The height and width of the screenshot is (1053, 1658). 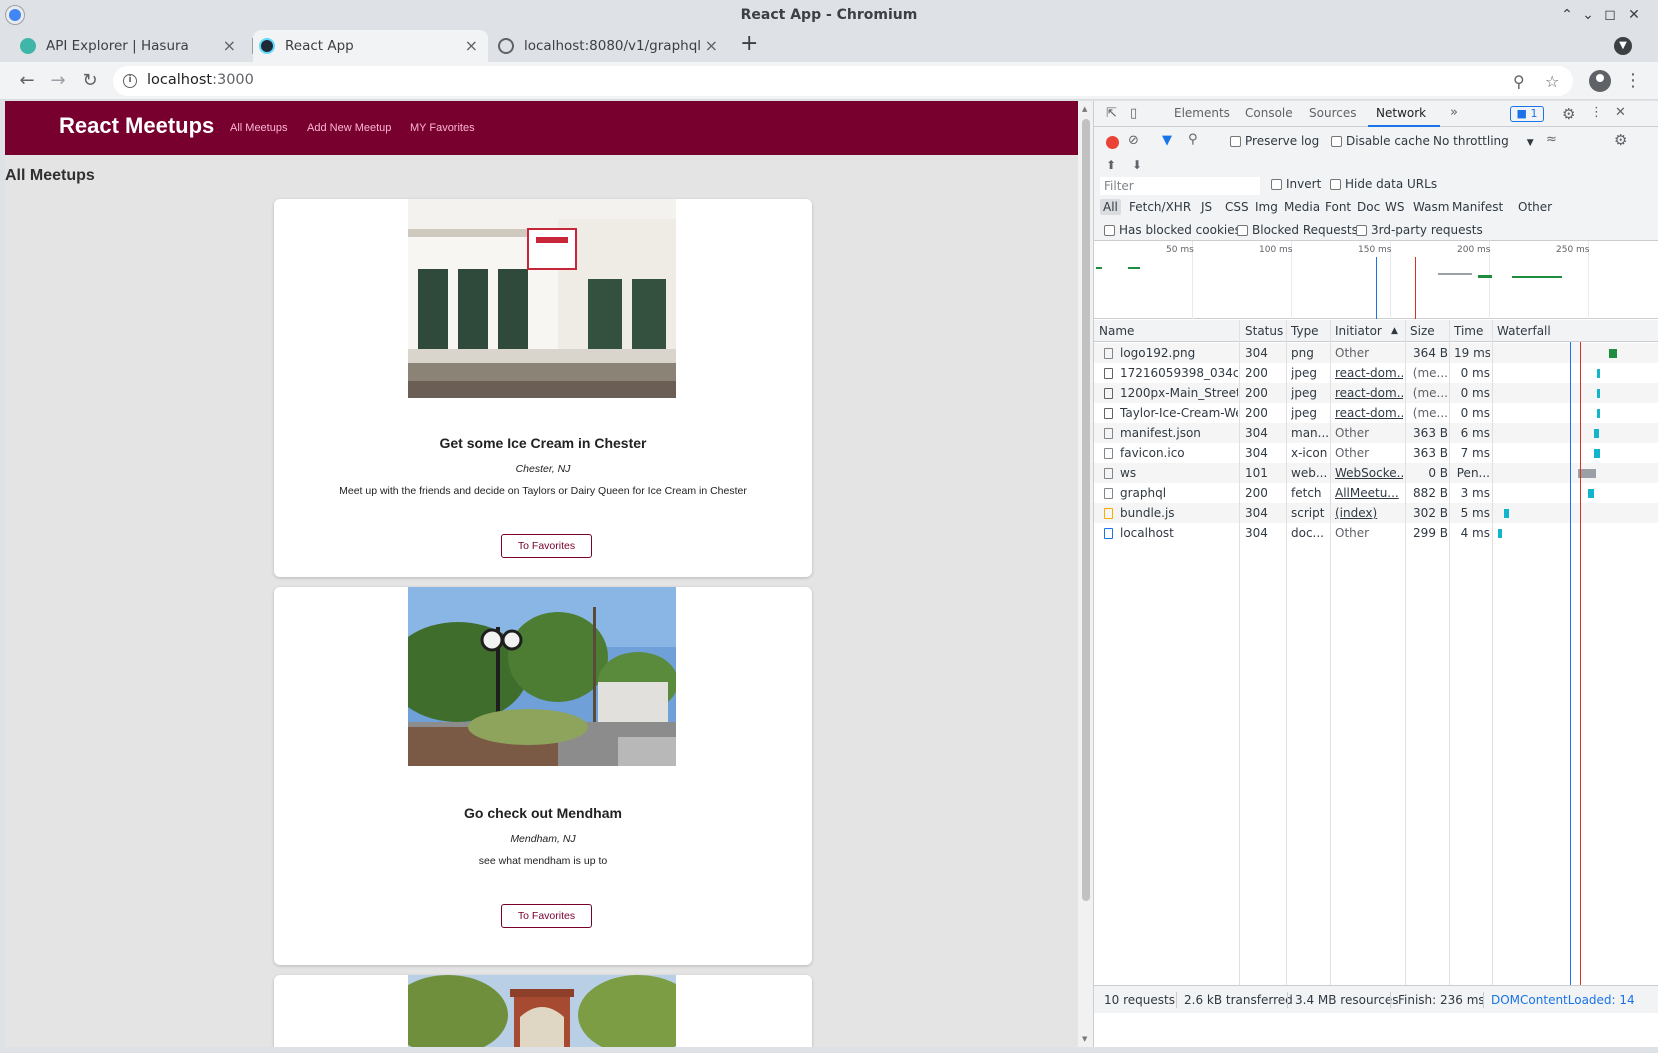 What do you see at coordinates (1633, 80) in the screenshot?
I see `browser-menu-icon: ⋮` at bounding box center [1633, 80].